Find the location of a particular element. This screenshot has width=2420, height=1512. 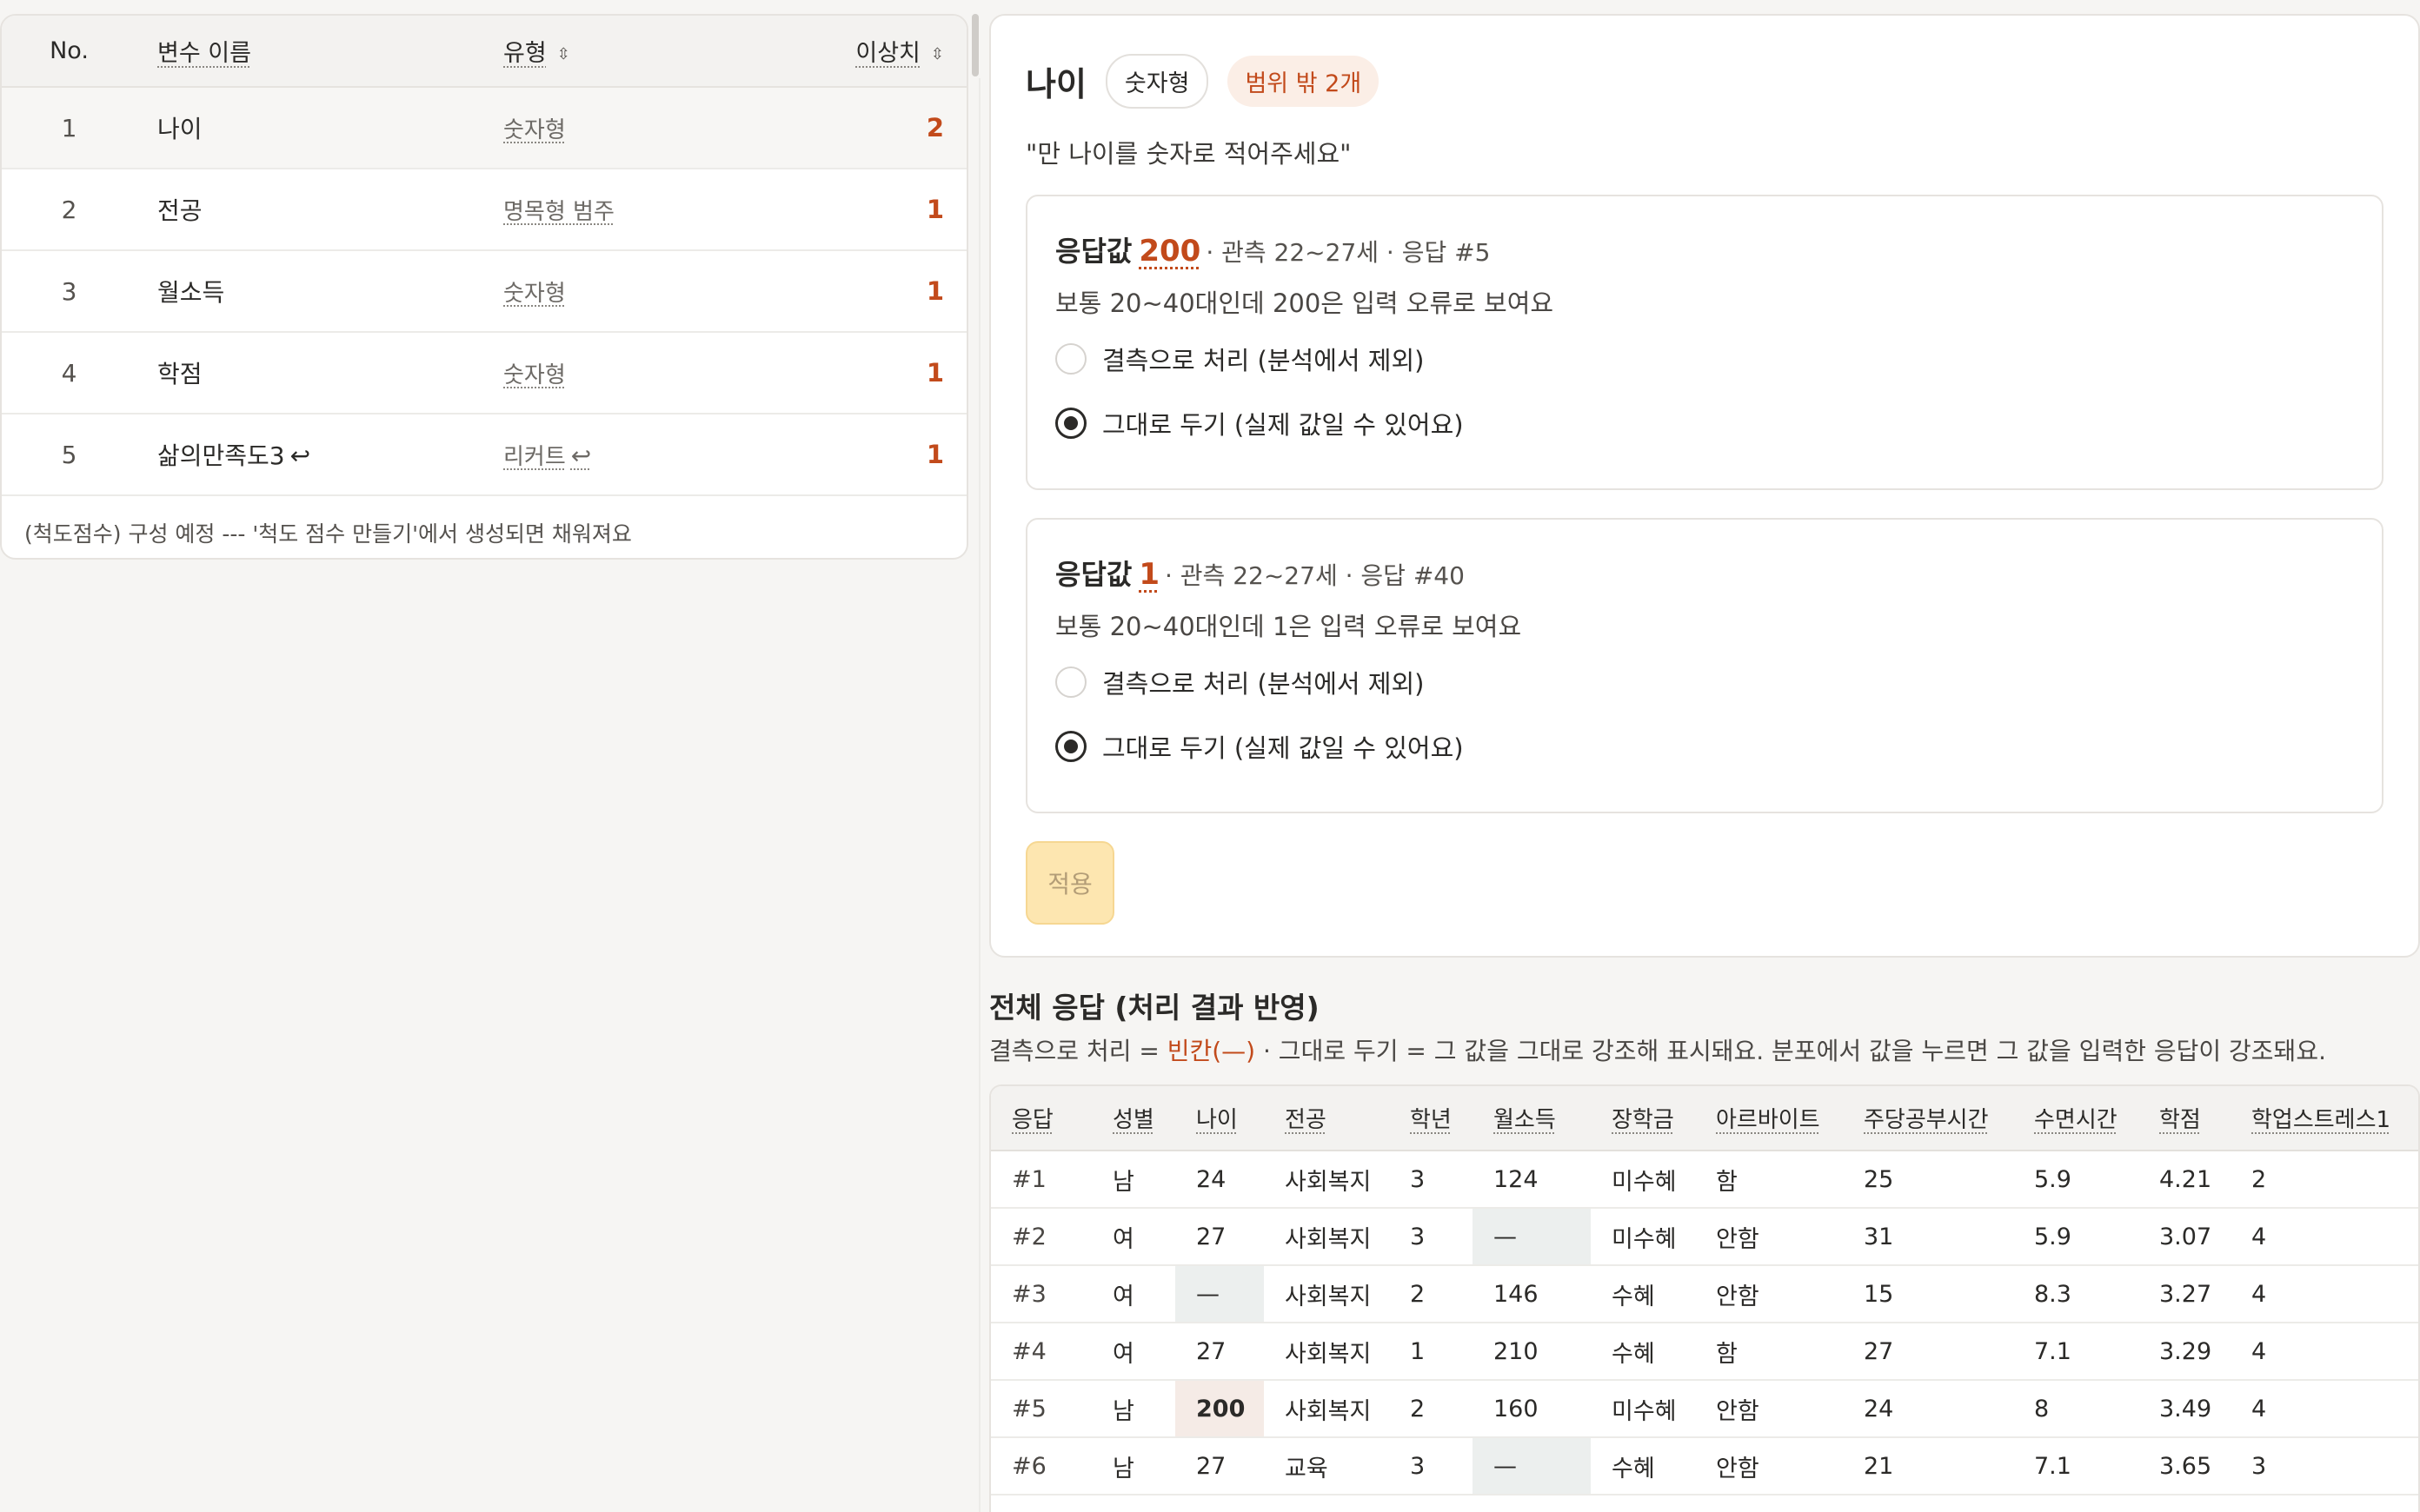

cell-scholarship: 미수혜 is located at coordinates (1644, 1182).